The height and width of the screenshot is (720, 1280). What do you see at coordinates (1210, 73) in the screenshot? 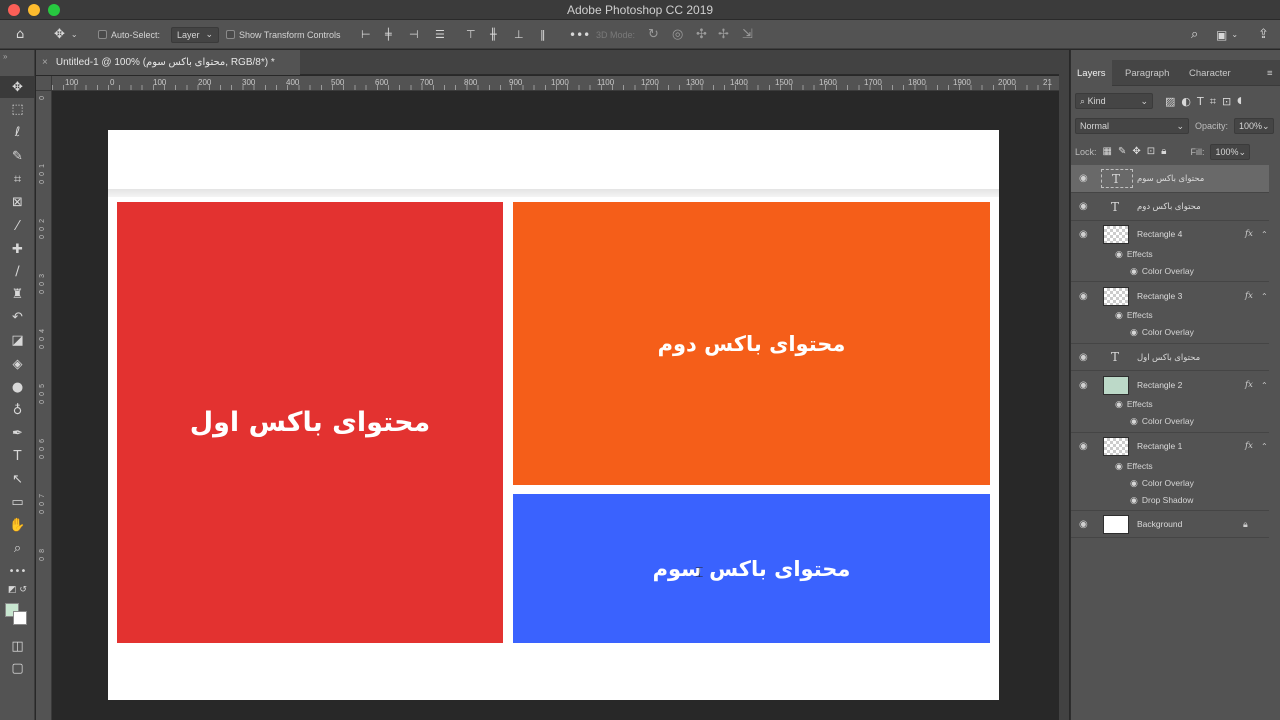
I see `tab-character: Character` at bounding box center [1210, 73].